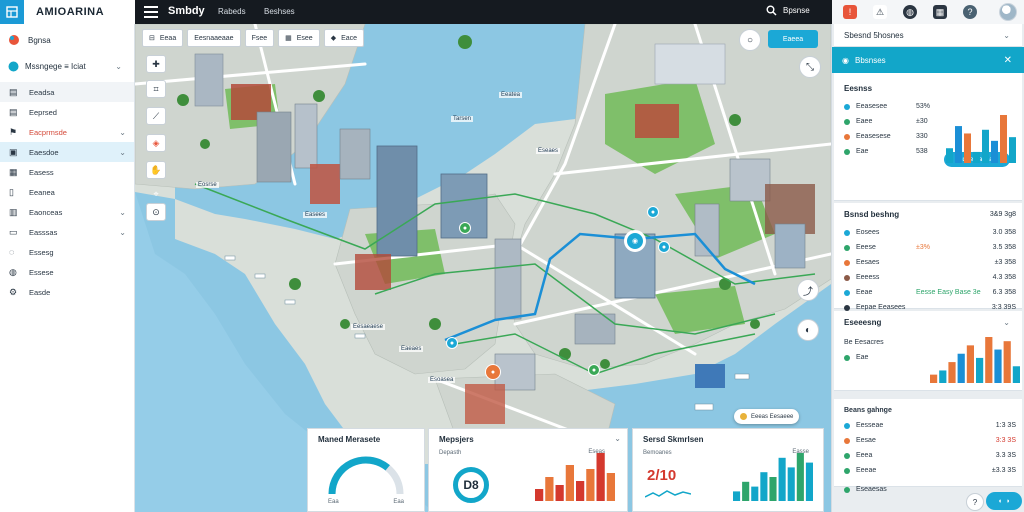 Image resolution: width=1024 pixels, height=512 pixels. Describe the element at coordinates (207, 185) in the screenshot. I see `map-label: Eosrse` at that location.